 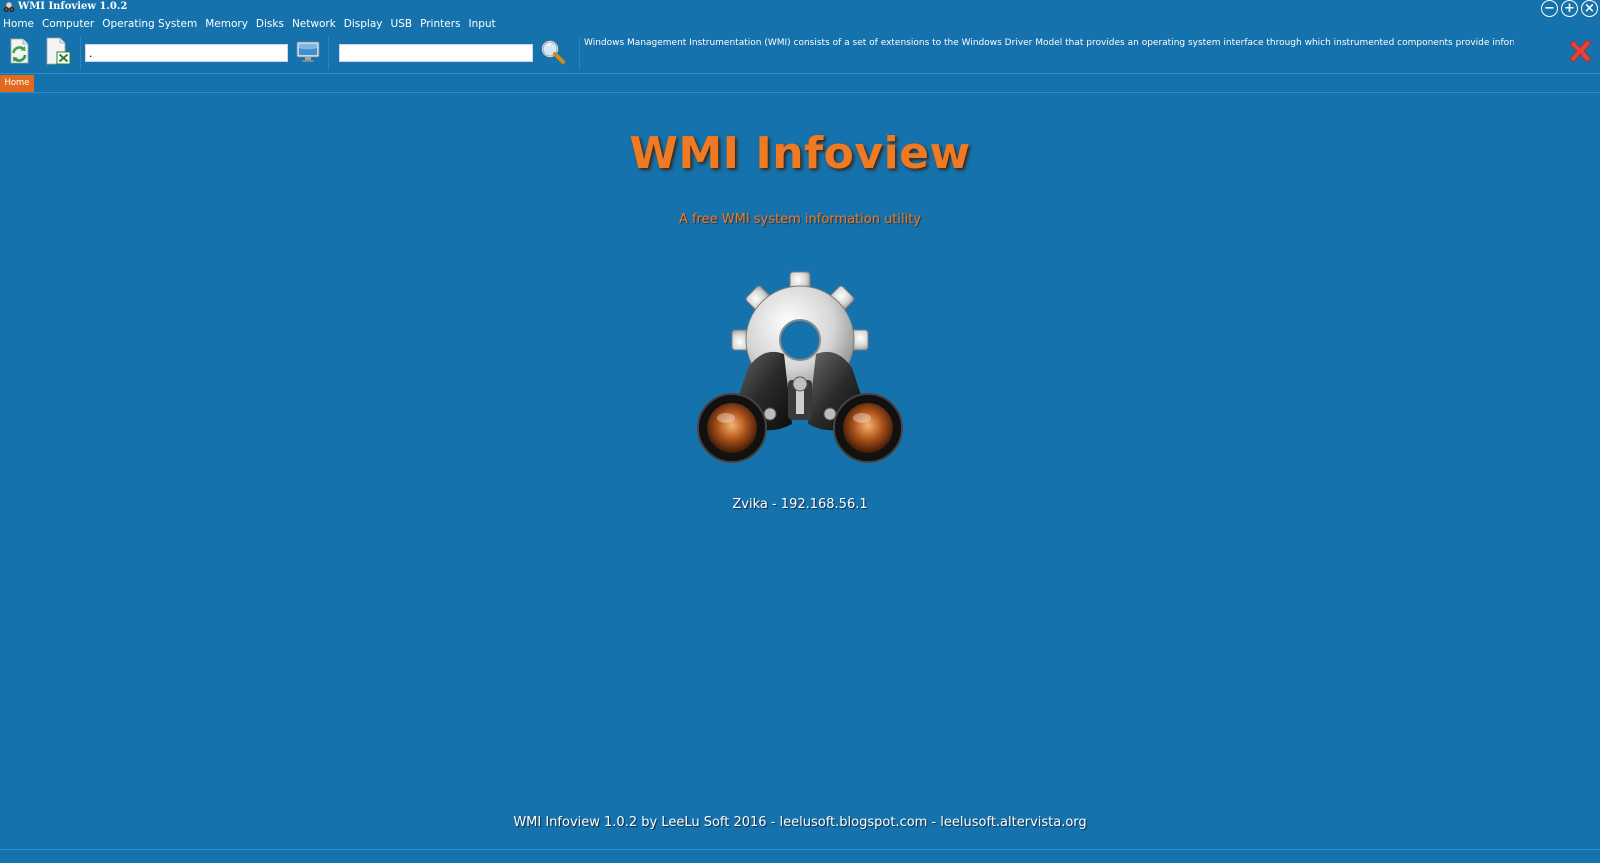 What do you see at coordinates (553, 52) in the screenshot?
I see `magnifier-icon` at bounding box center [553, 52].